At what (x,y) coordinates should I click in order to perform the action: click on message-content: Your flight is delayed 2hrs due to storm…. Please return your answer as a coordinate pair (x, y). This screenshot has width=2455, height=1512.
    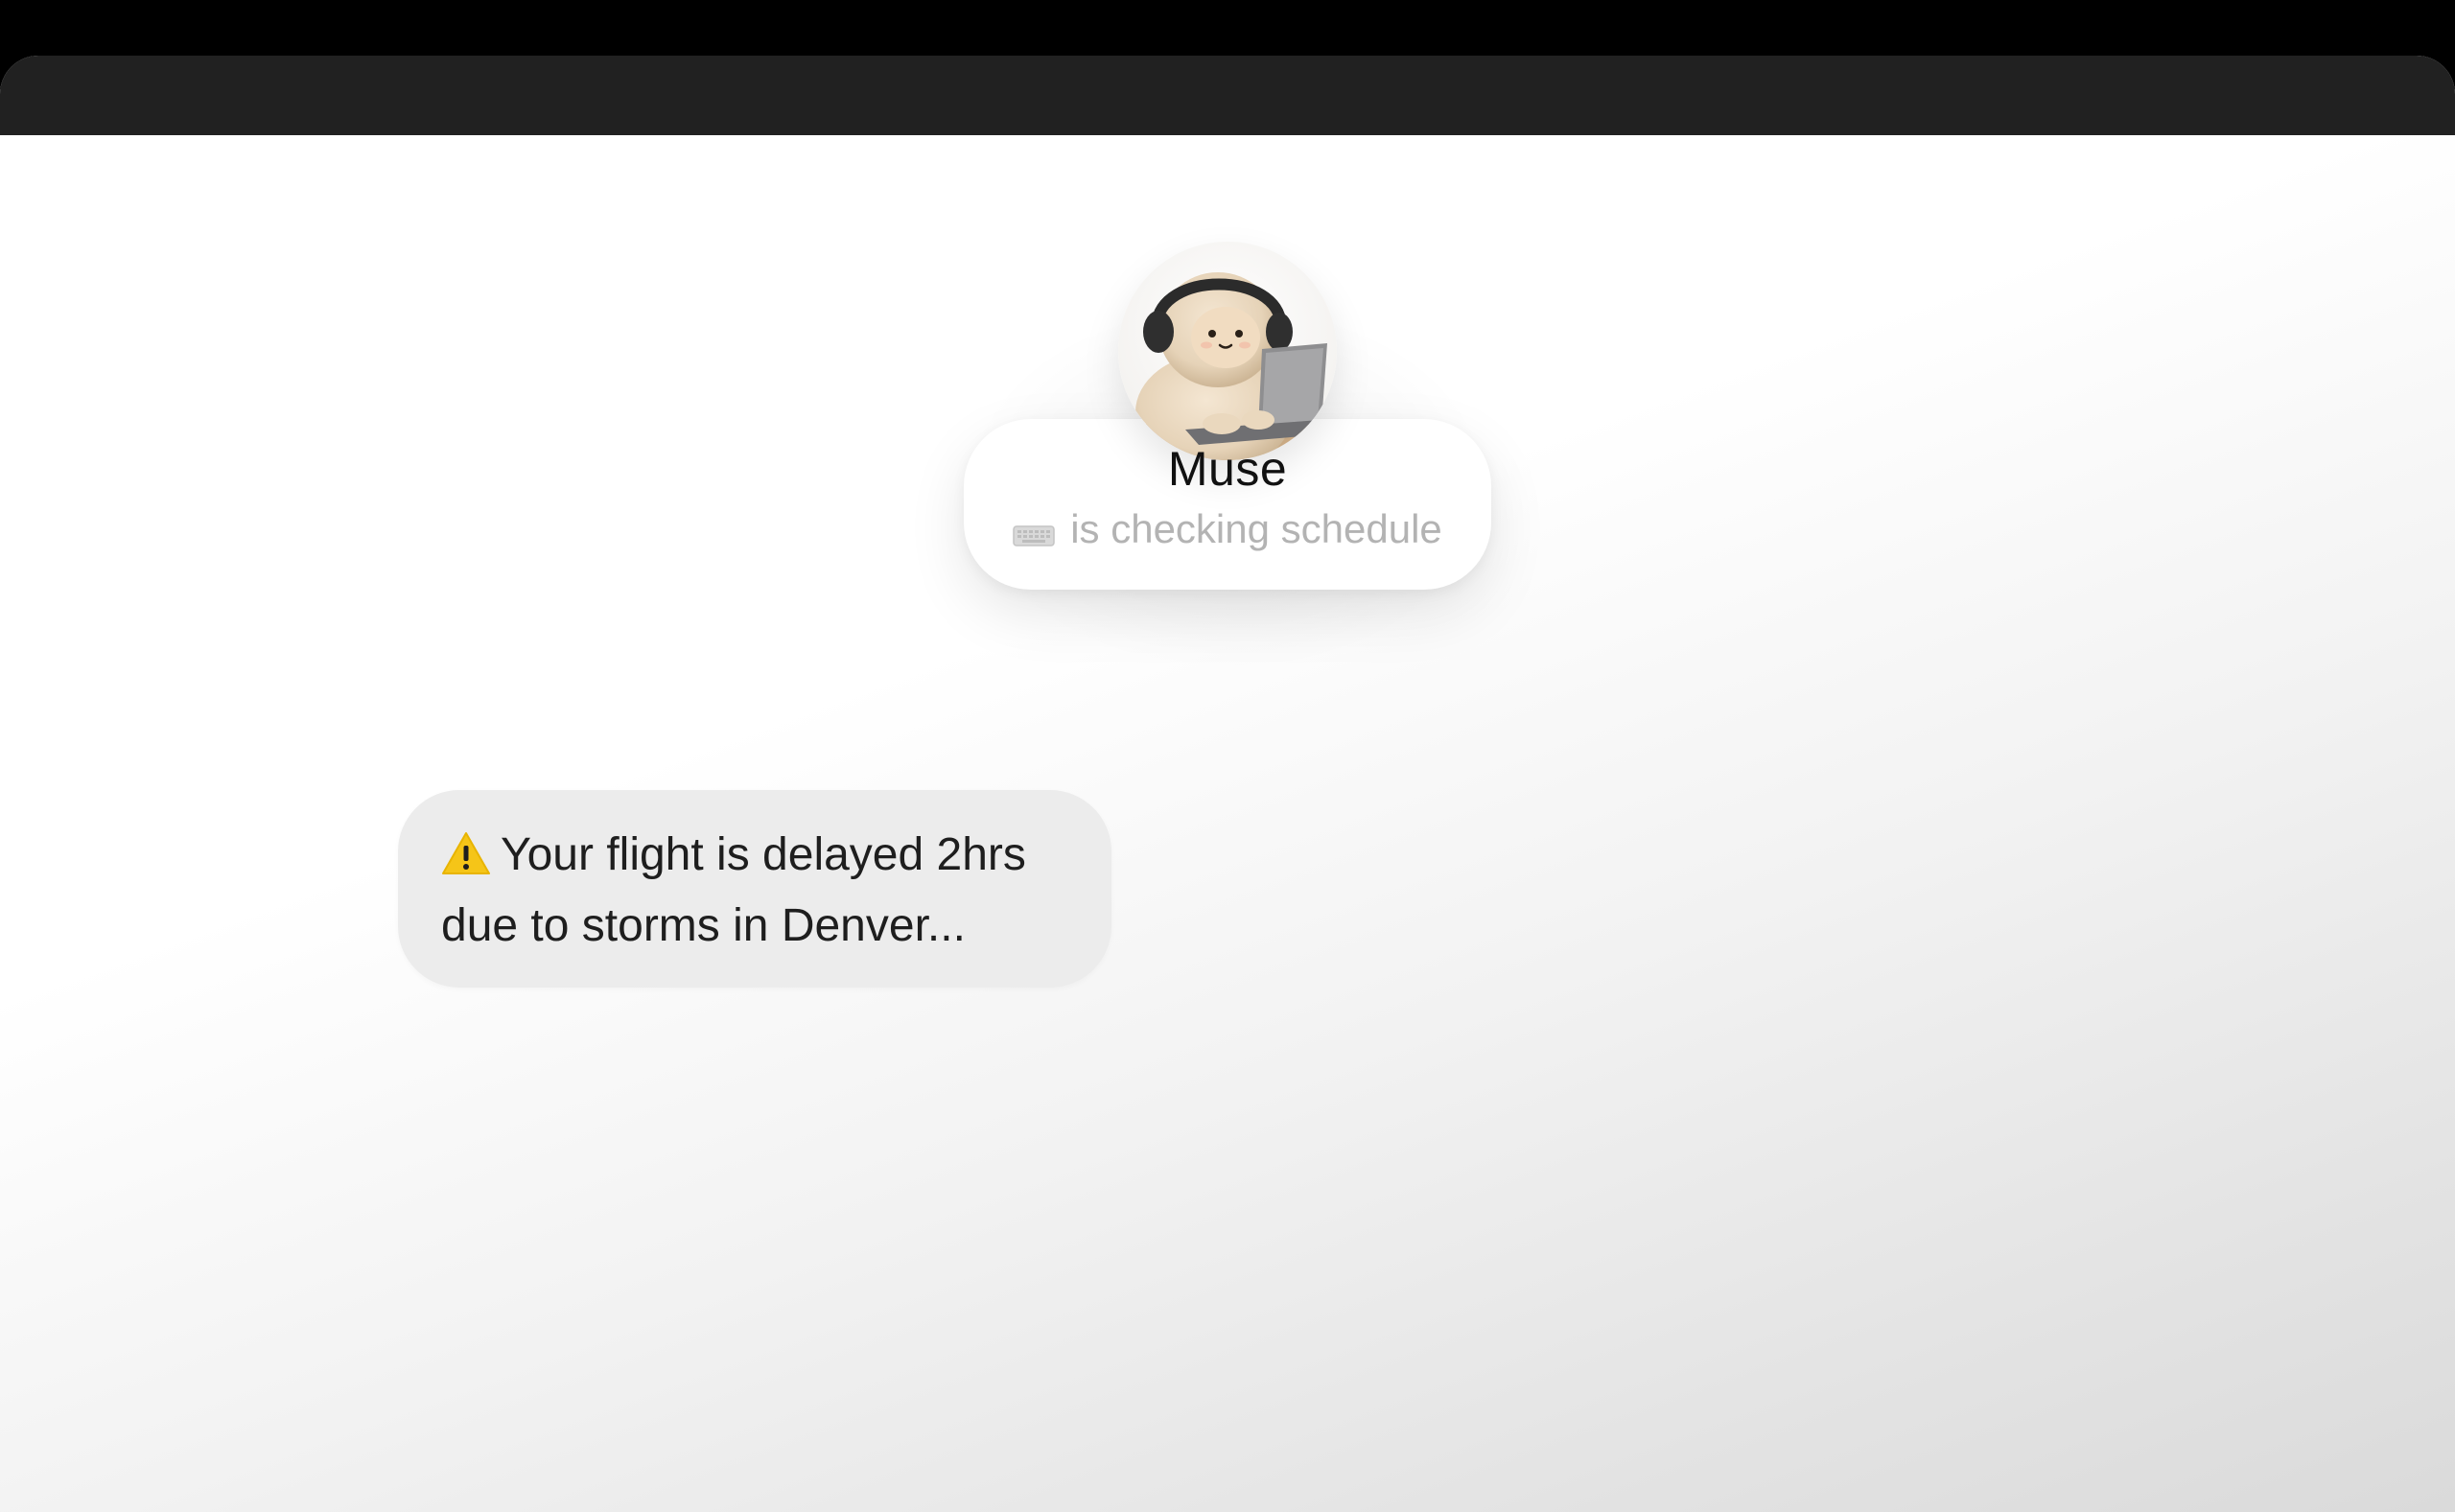
    Looking at the image, I should click on (767, 891).